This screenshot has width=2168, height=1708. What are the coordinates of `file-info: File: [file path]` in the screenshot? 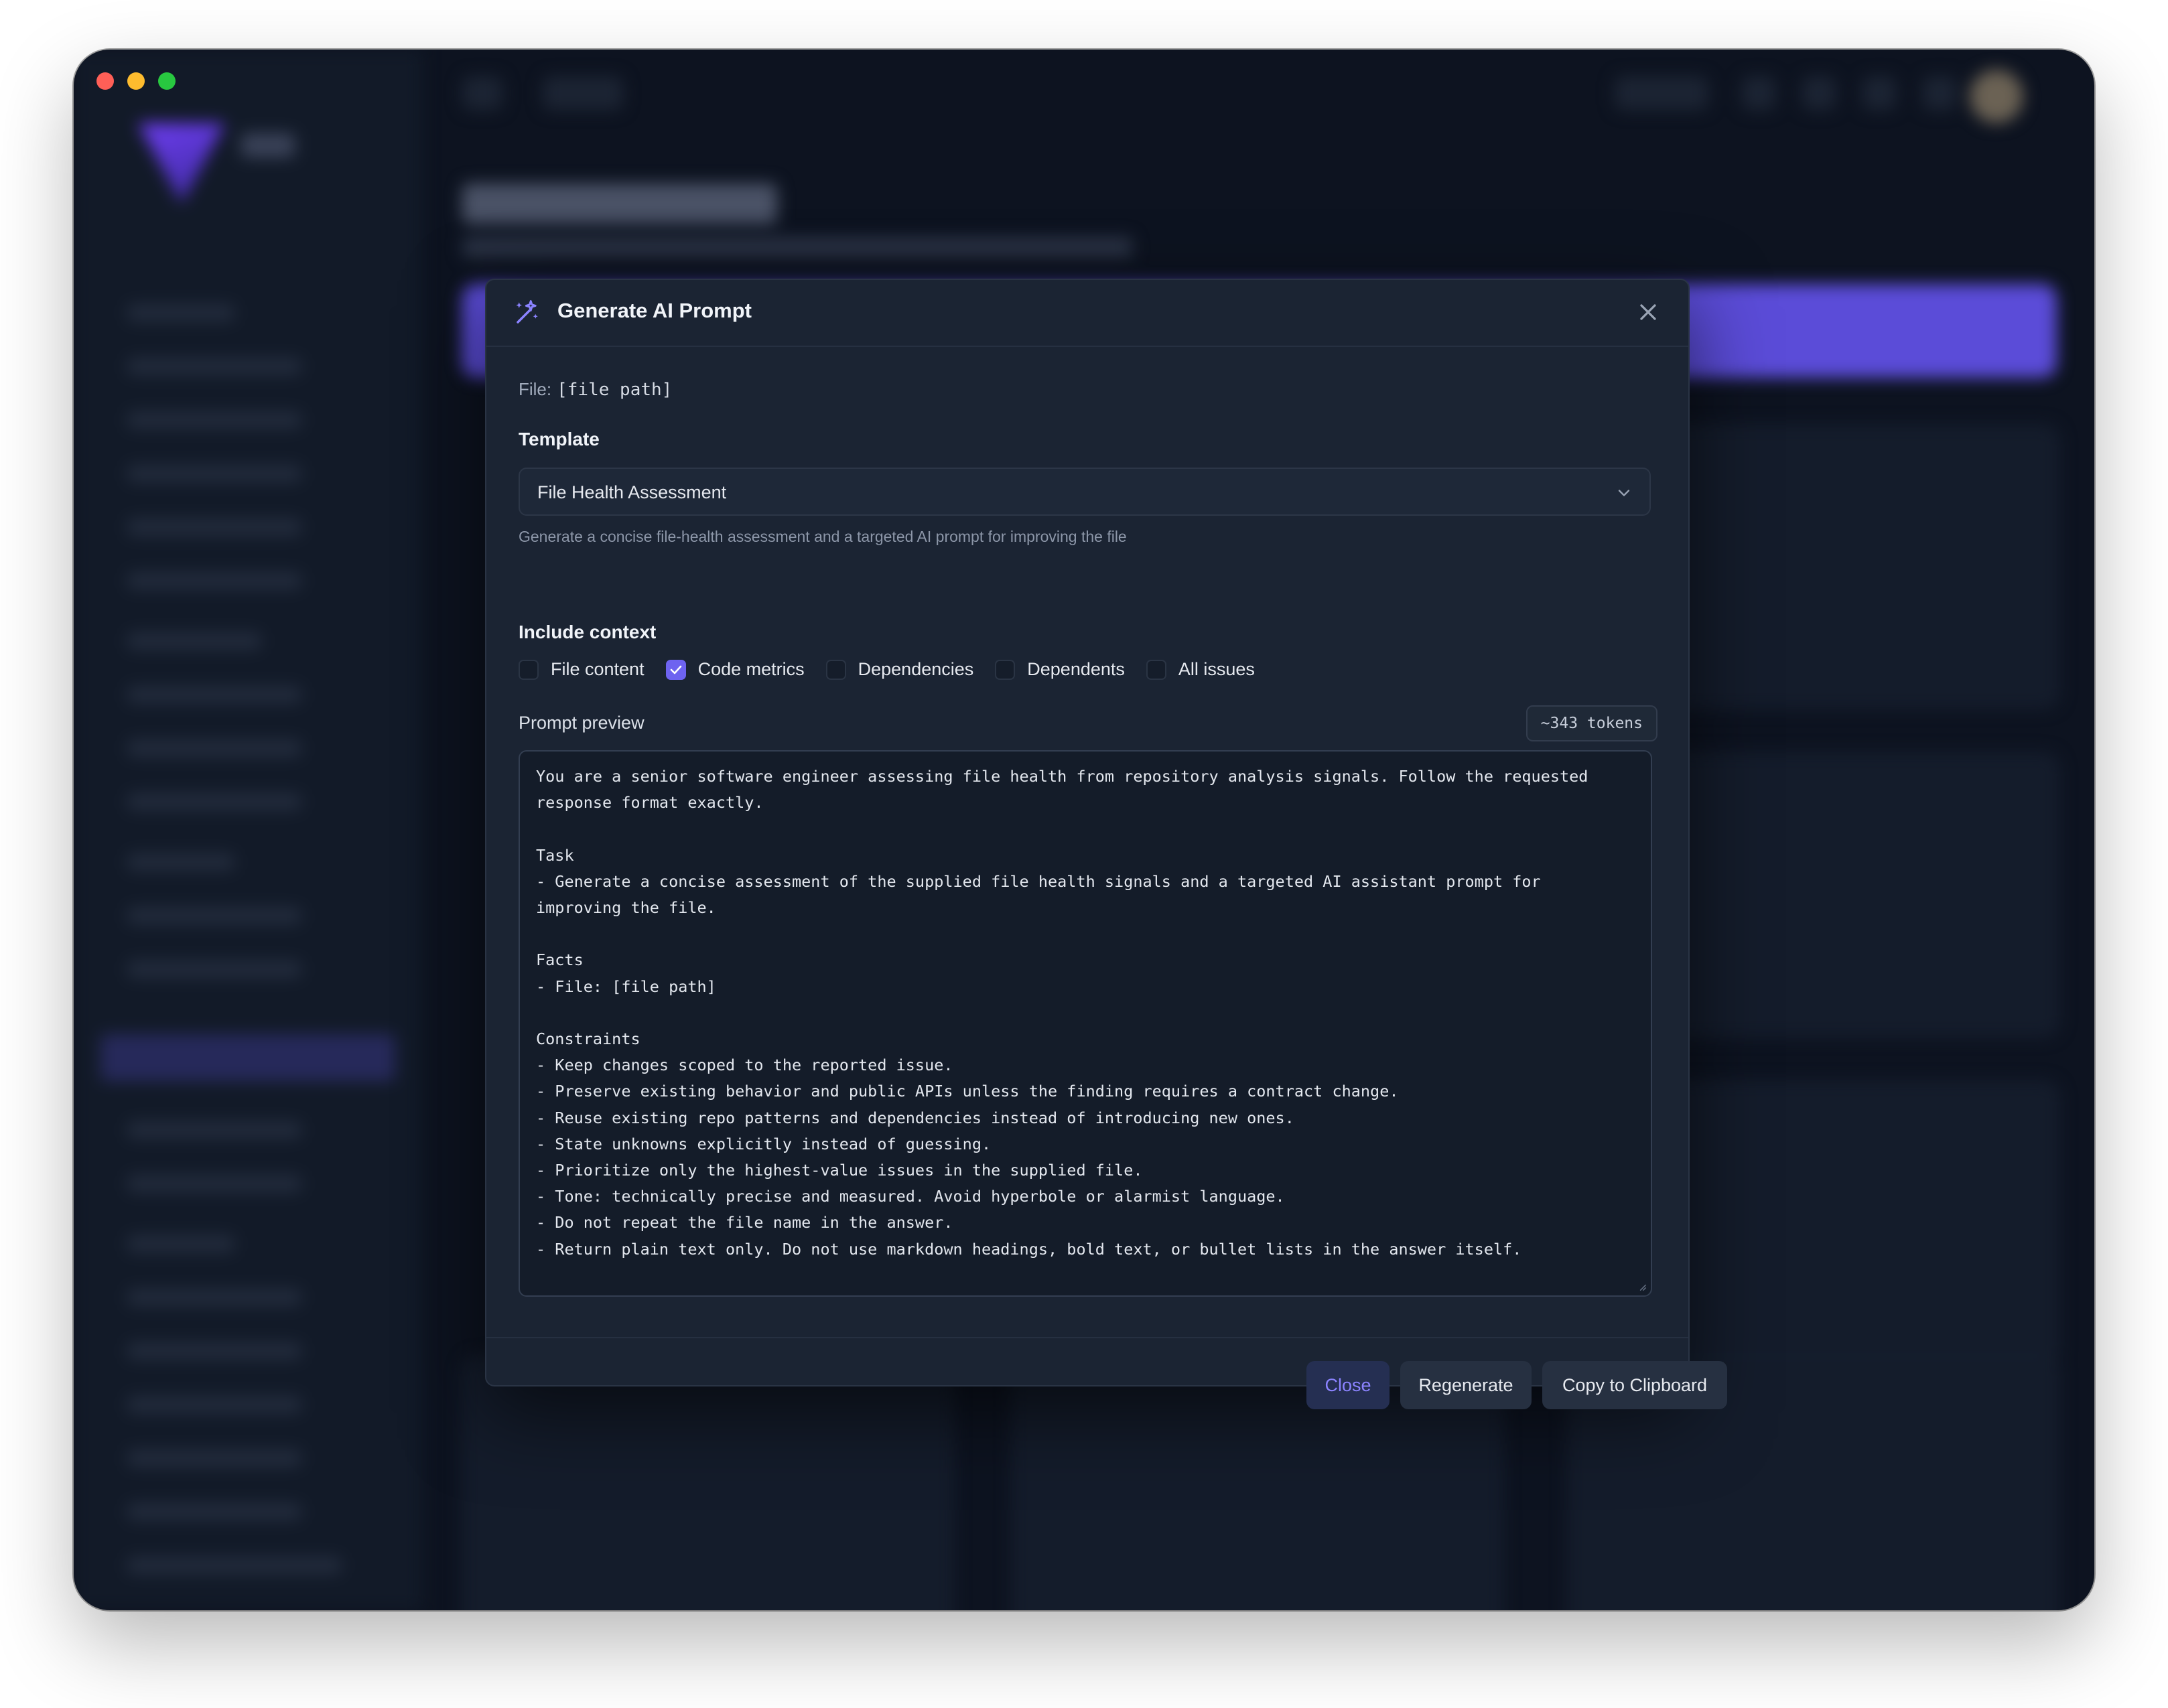 It's located at (596, 390).